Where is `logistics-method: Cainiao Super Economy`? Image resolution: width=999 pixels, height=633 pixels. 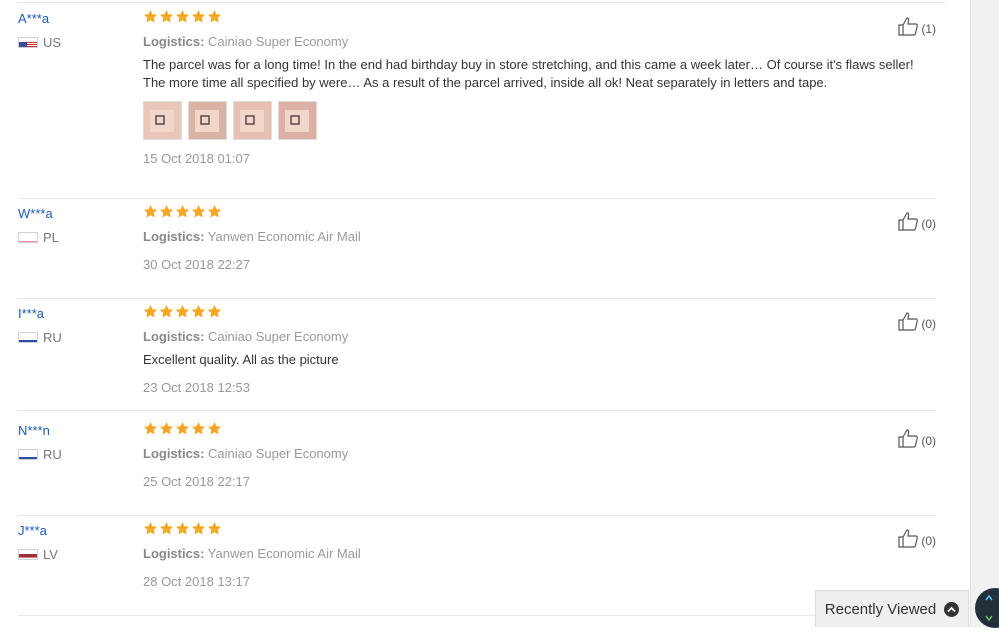 logistics-method: Cainiao Super Economy is located at coordinates (278, 453).